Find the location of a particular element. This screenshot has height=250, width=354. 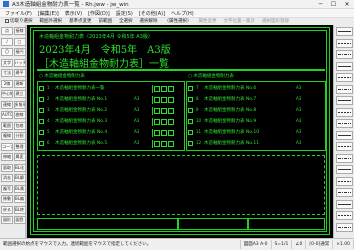

tool-button: 建立 is located at coordinates (19, 94).